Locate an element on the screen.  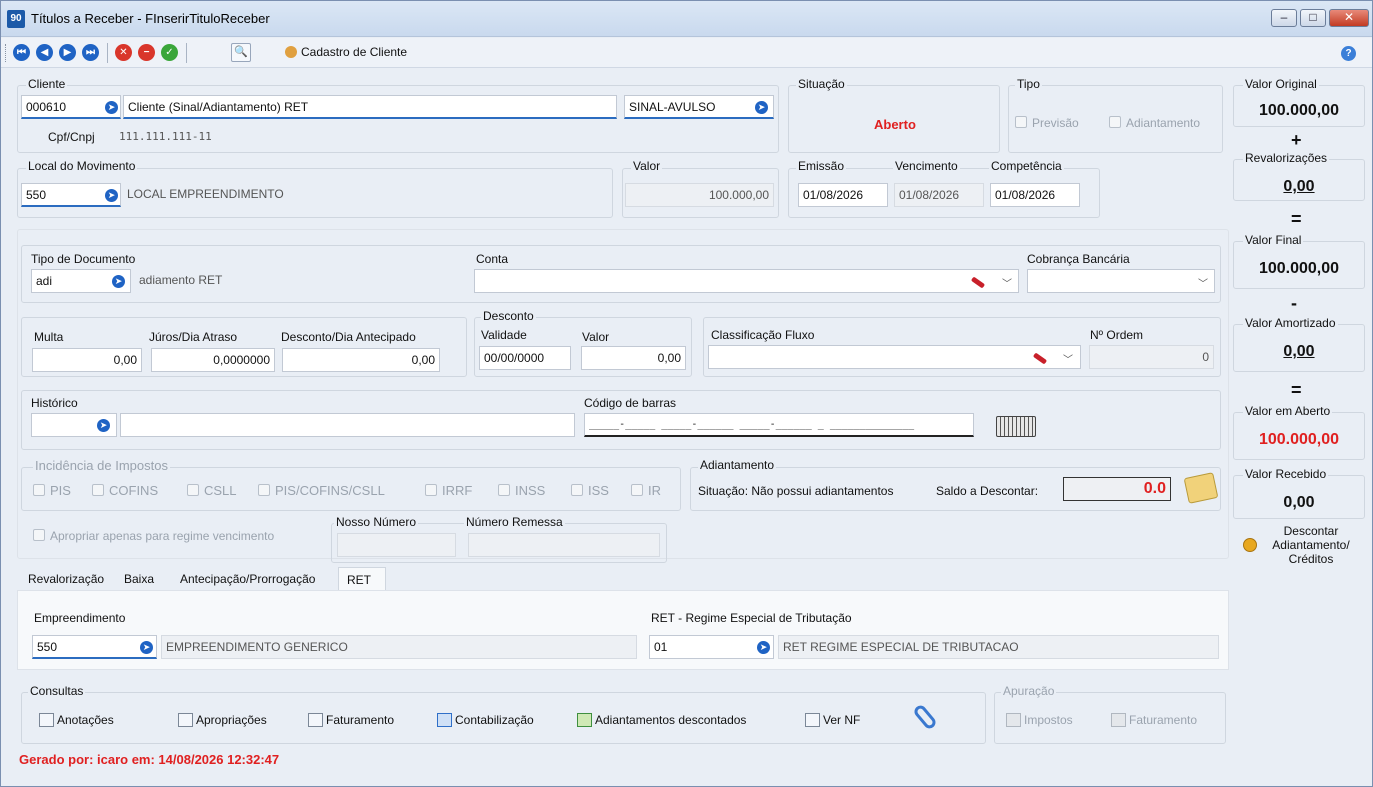
faturamento-button: Faturamento is located at coordinates (351, 720).